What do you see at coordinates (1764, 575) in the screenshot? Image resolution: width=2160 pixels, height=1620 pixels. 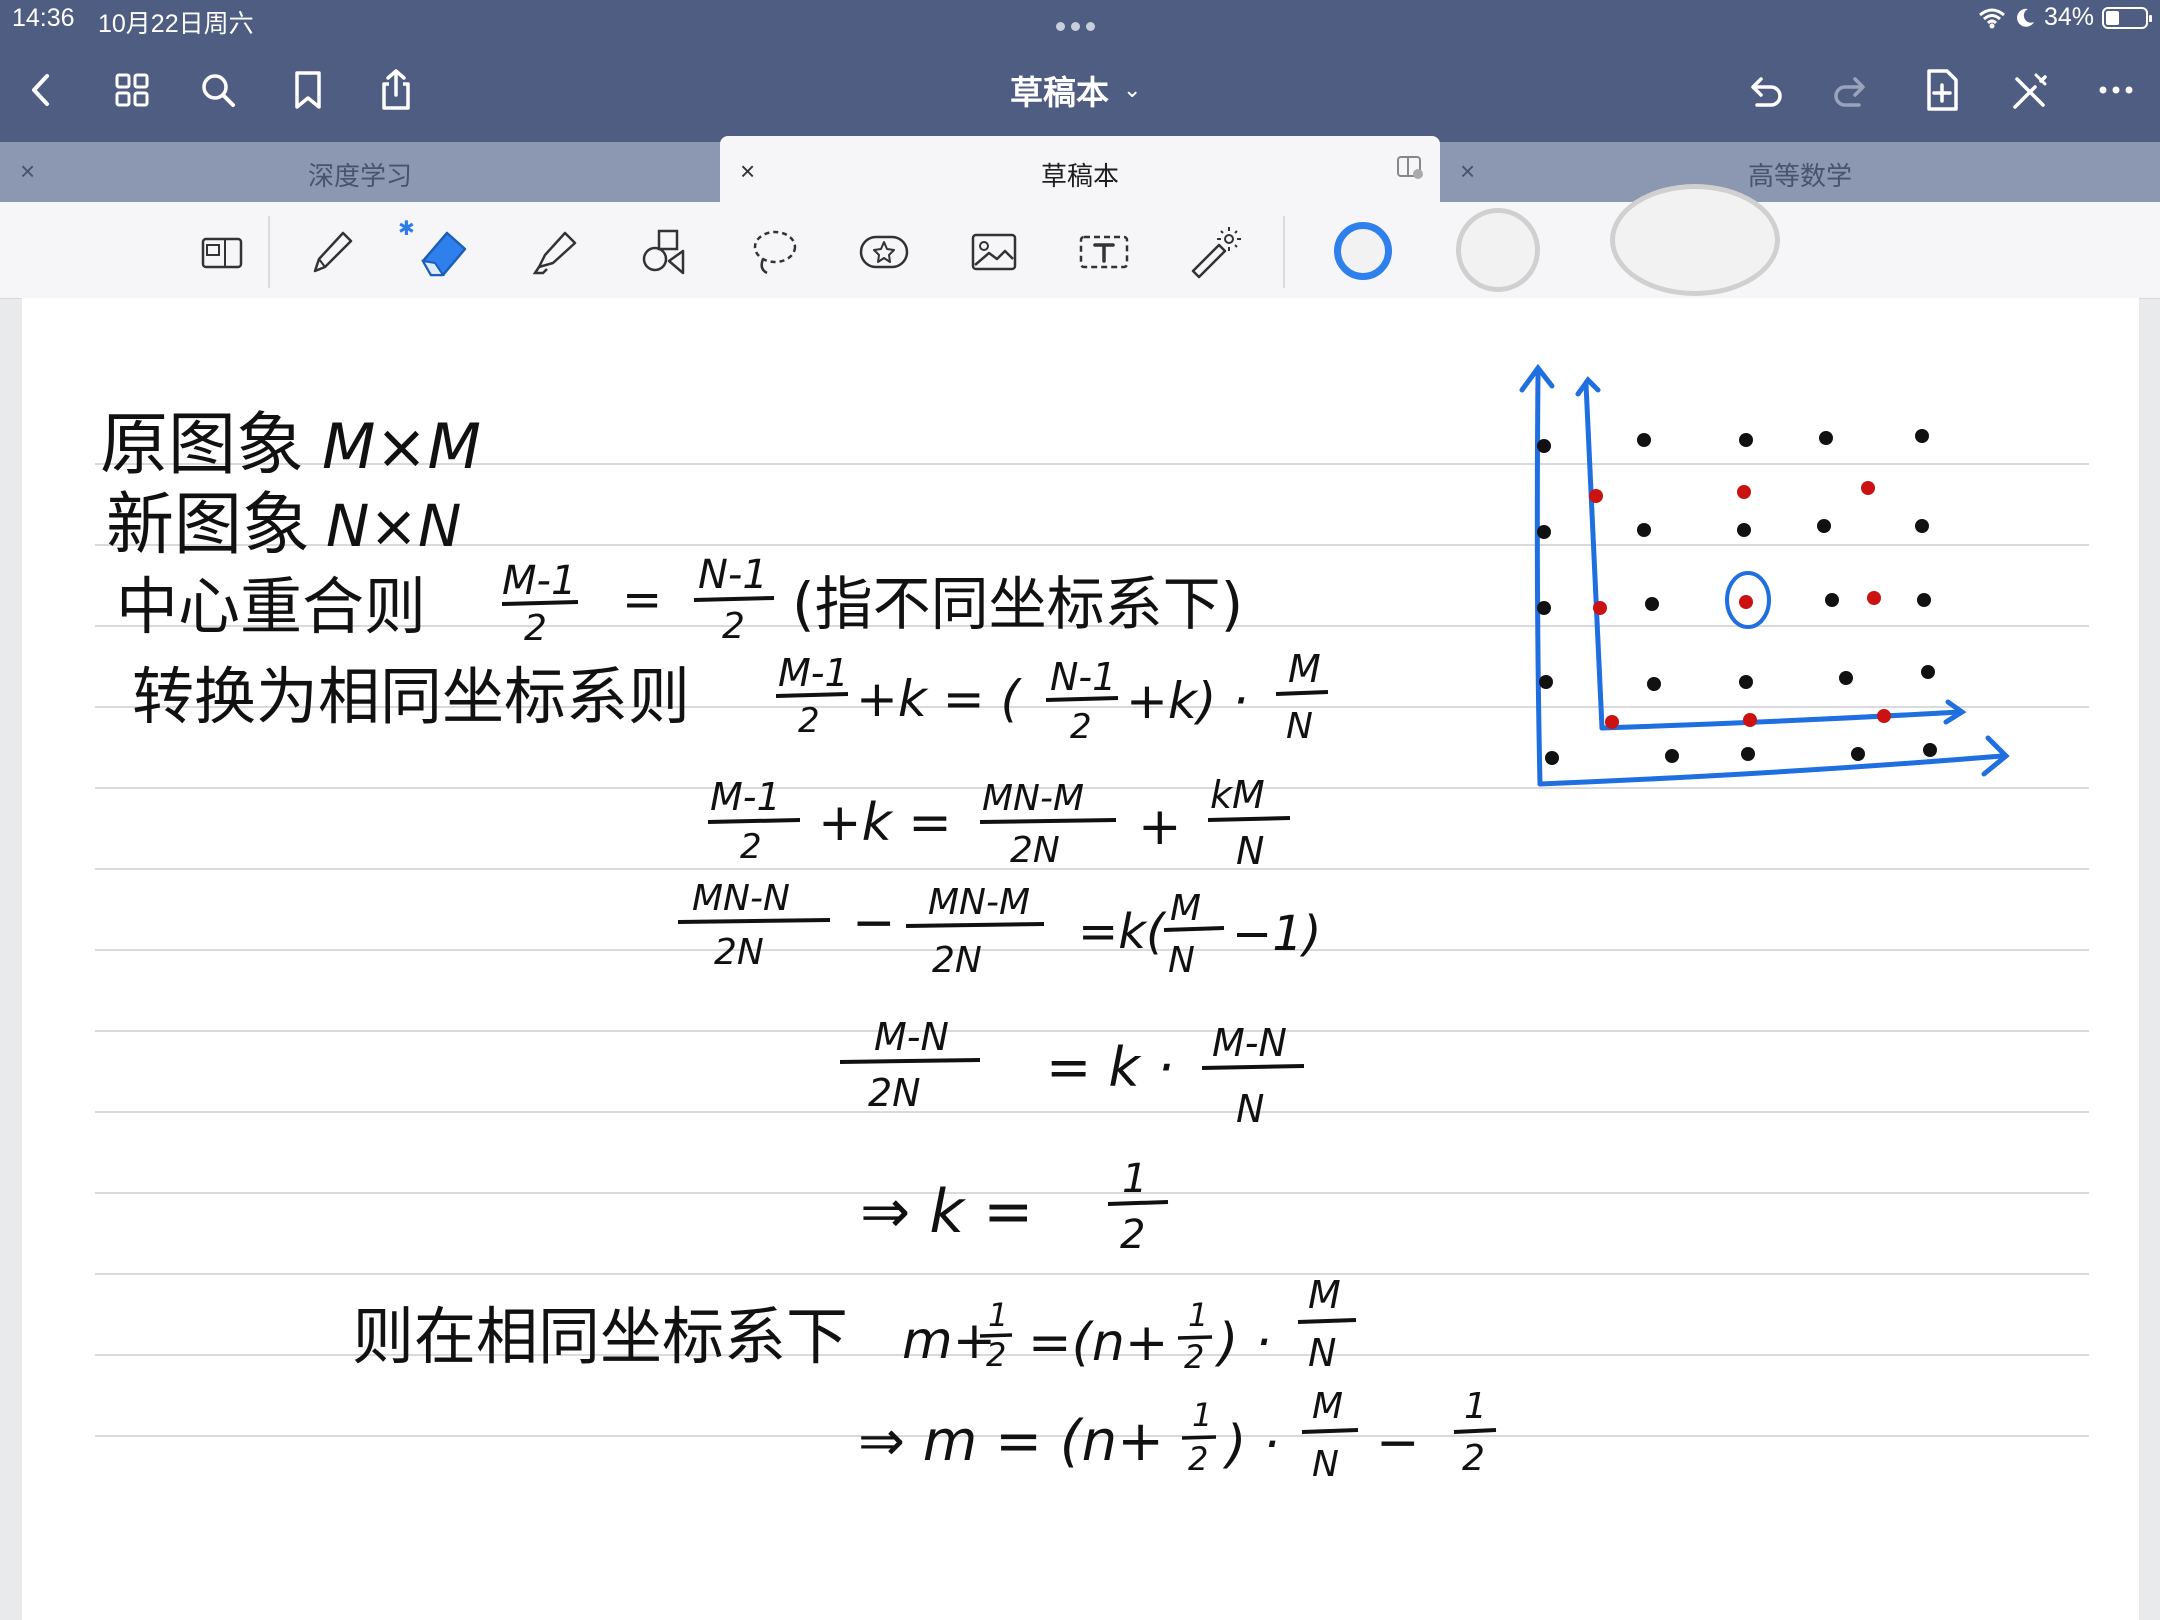 I see `pixel-grid-diagram` at bounding box center [1764, 575].